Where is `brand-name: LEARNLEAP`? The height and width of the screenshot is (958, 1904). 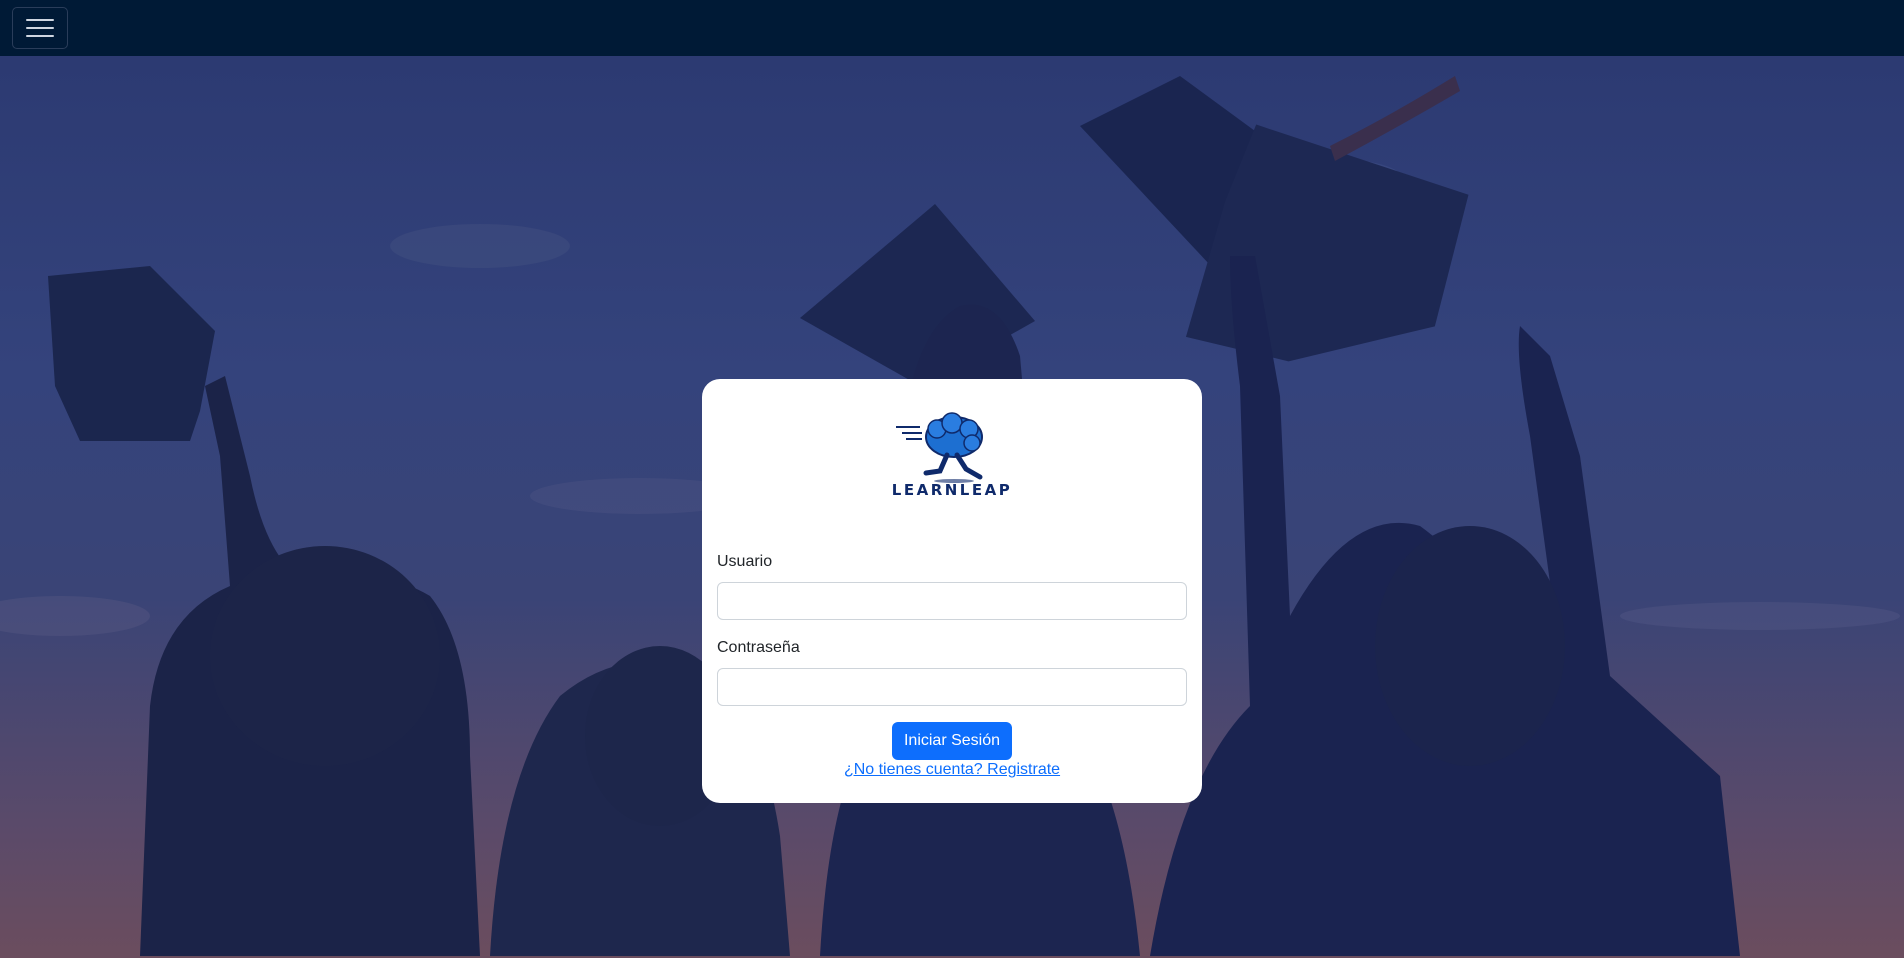
brand-name: LEARNLEAP is located at coordinates (952, 490).